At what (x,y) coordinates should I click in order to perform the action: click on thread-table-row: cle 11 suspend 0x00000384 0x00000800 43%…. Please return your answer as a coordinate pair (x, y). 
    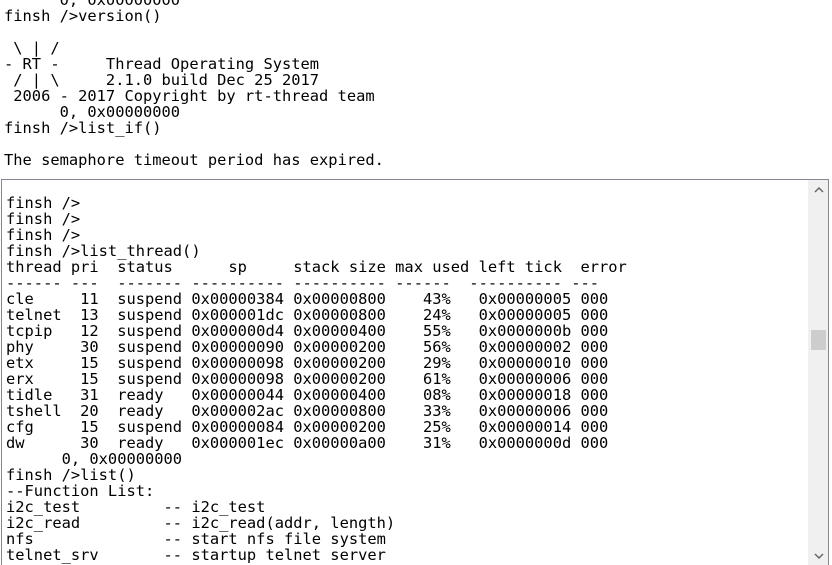
    Looking at the image, I should click on (307, 299).